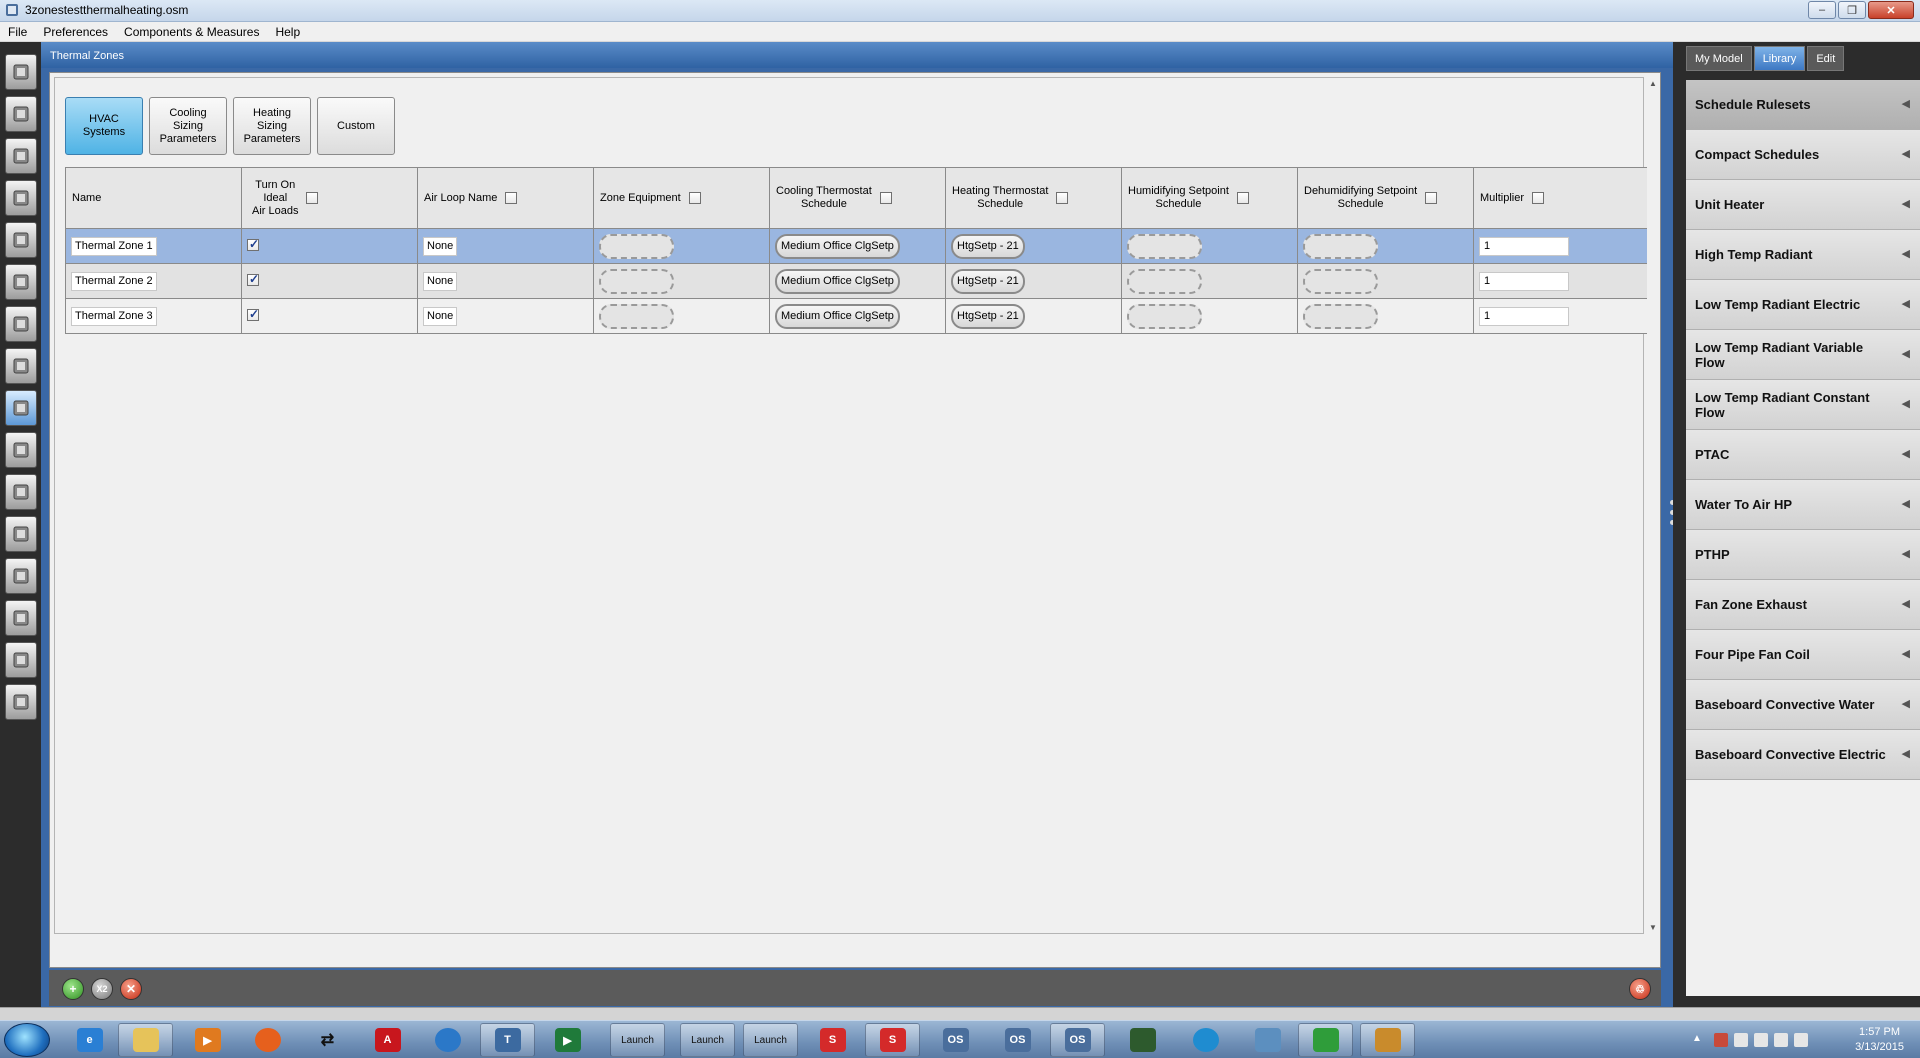 This screenshot has width=1920, height=1058. Describe the element at coordinates (114, 316) in the screenshot. I see `zone-name-field: Thermal Zone 3` at that location.